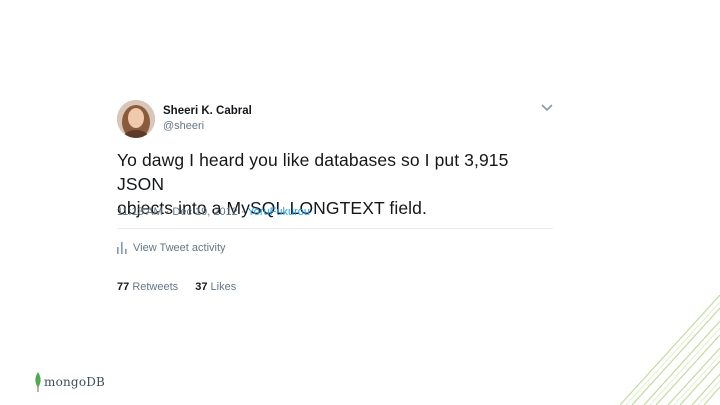 The height and width of the screenshot is (405, 720). What do you see at coordinates (201, 287) in the screenshot?
I see `likes-count: 37` at bounding box center [201, 287].